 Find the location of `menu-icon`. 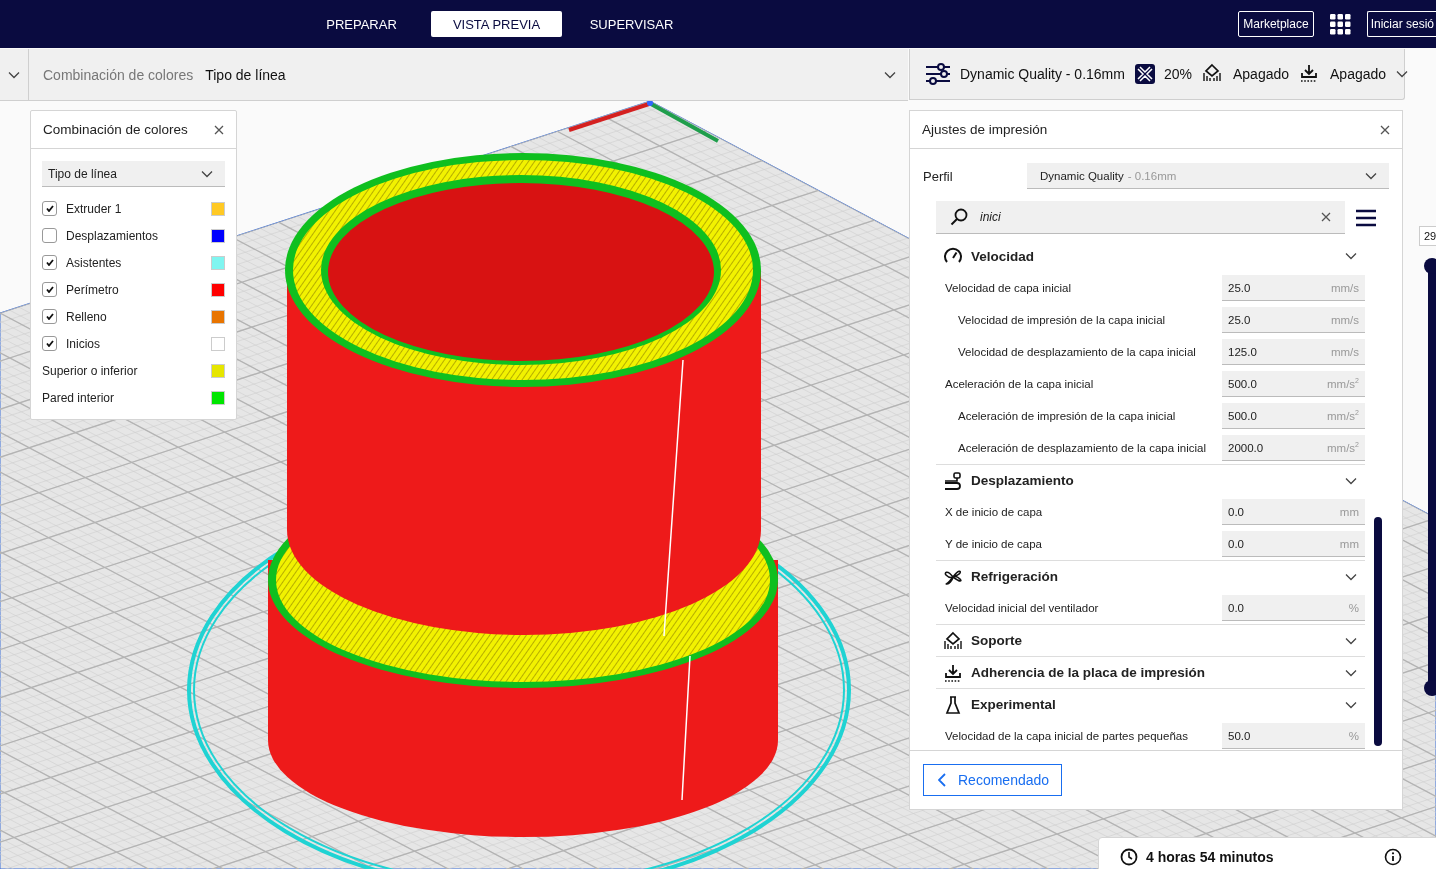

menu-icon is located at coordinates (1366, 217).